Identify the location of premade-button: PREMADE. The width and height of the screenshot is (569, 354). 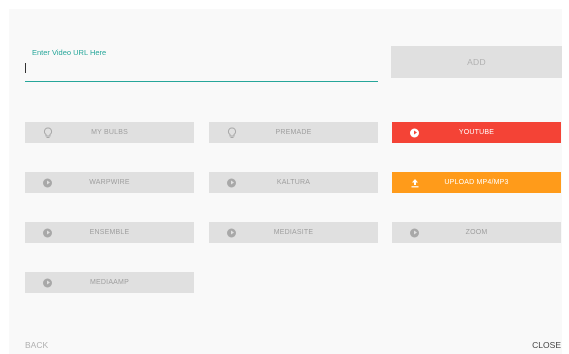
(293, 132).